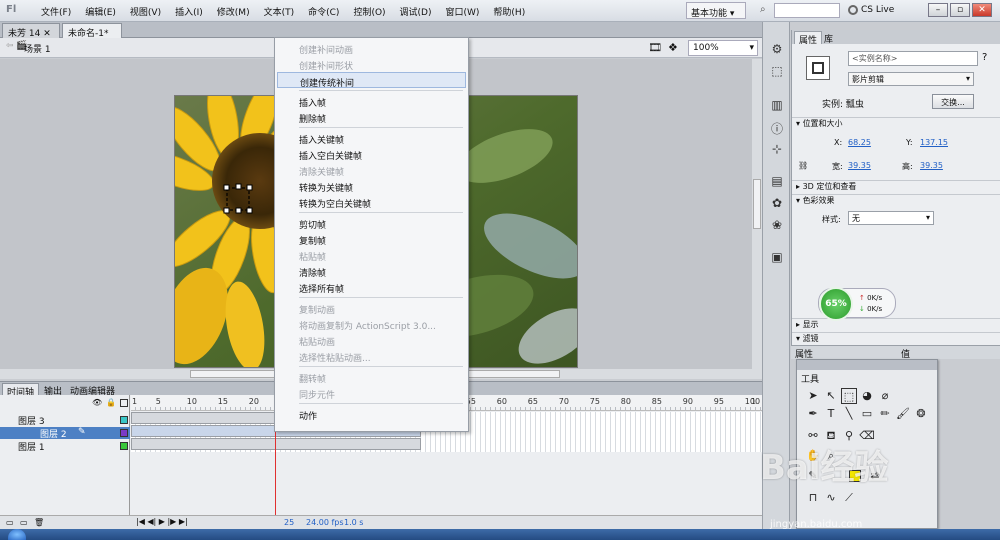 The image size is (1000, 540). What do you see at coordinates (921, 414) in the screenshot?
I see `deco-tool-icon: ❂` at bounding box center [921, 414].